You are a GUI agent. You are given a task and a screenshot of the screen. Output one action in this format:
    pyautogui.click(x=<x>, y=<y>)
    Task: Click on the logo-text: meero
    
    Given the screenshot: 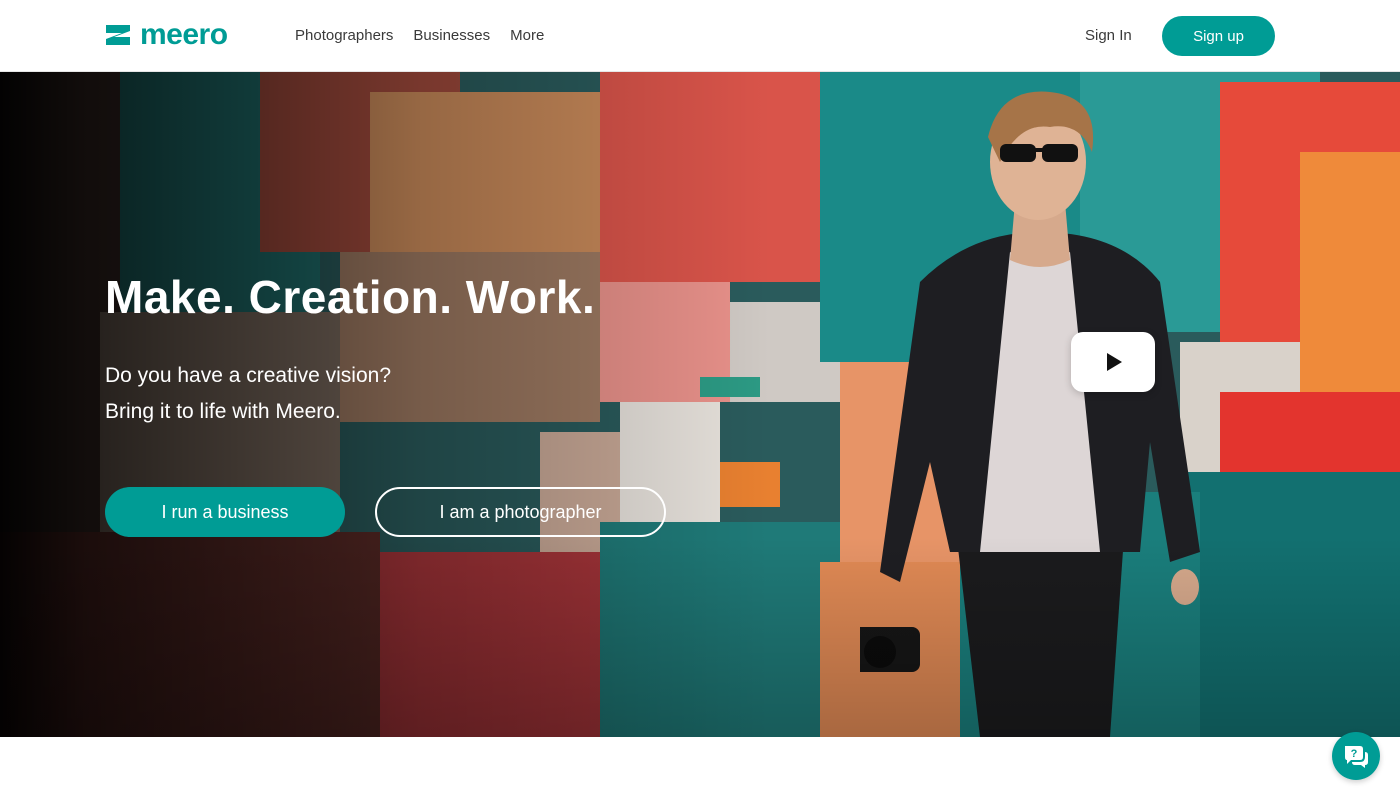 What is the action you would take?
    pyautogui.click(x=184, y=34)
    